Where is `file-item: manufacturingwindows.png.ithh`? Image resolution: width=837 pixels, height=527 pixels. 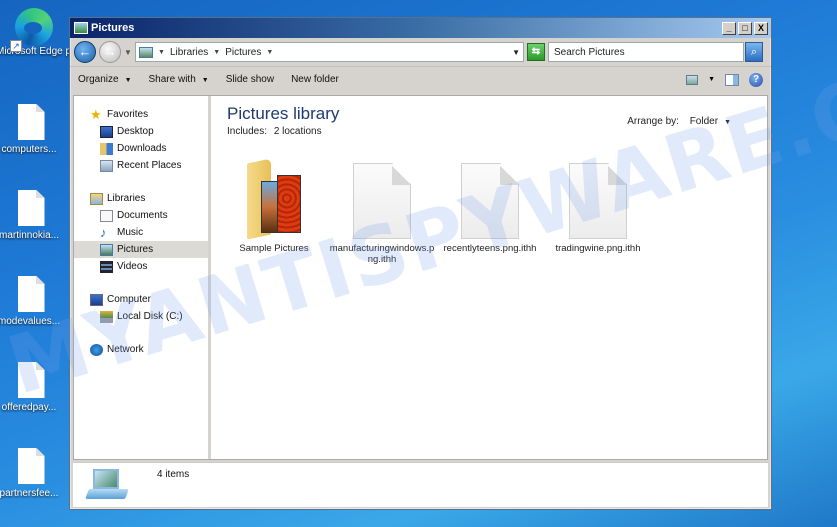
file-item: manufacturingwindows.png.ithh is located at coordinates (382, 212).